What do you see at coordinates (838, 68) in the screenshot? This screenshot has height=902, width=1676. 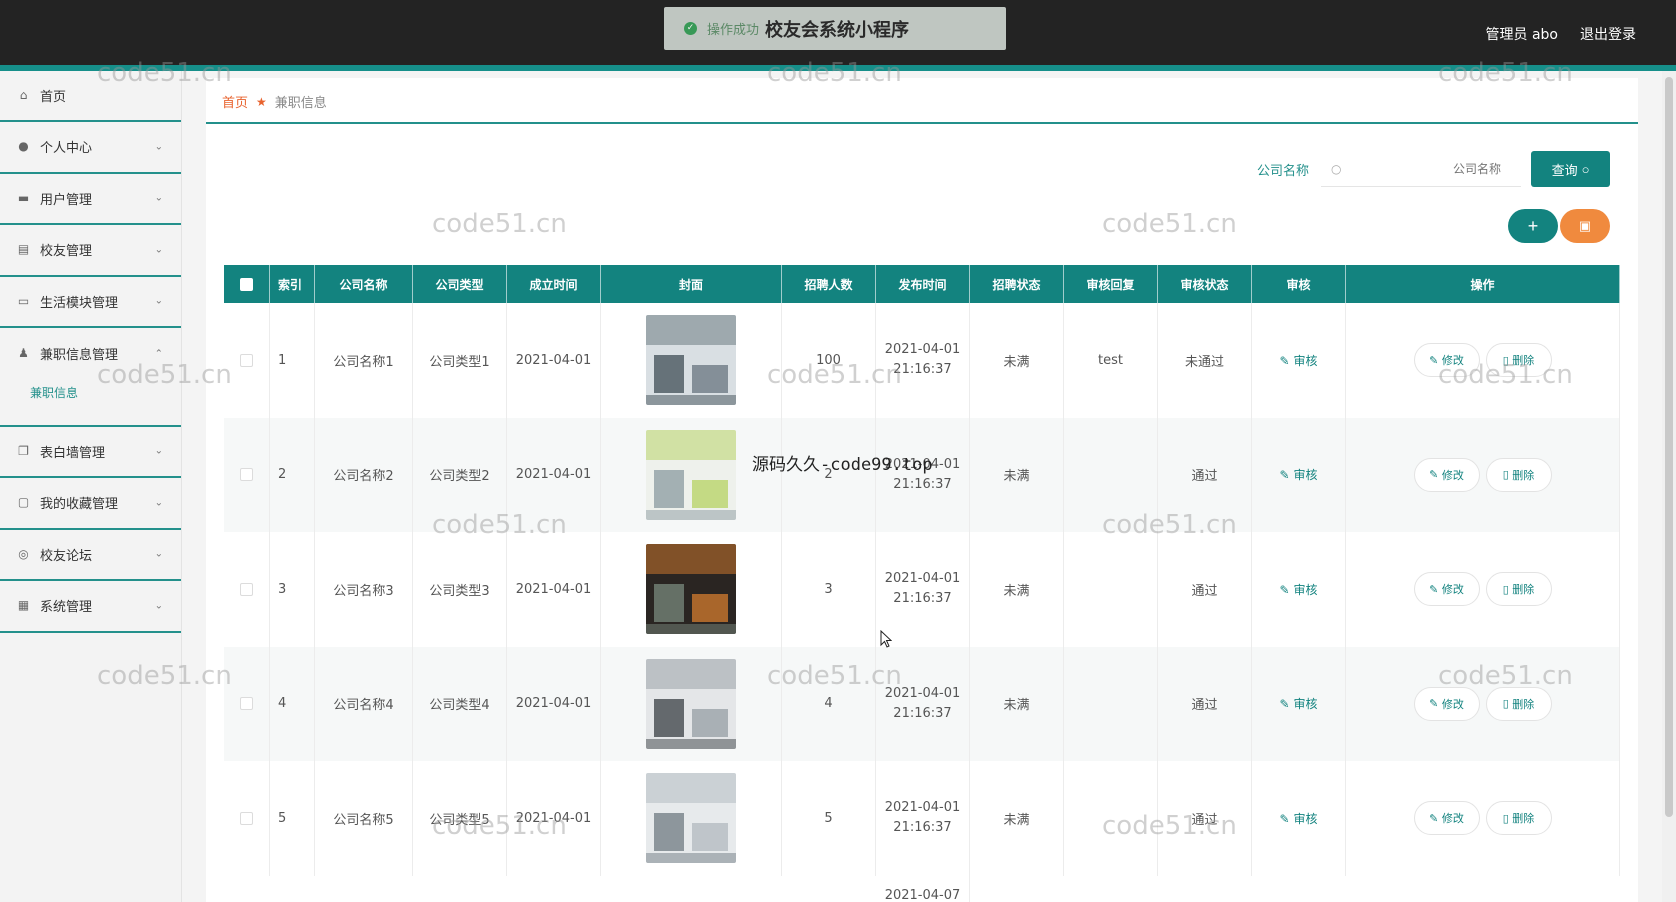 I see `header-accent-line` at bounding box center [838, 68].